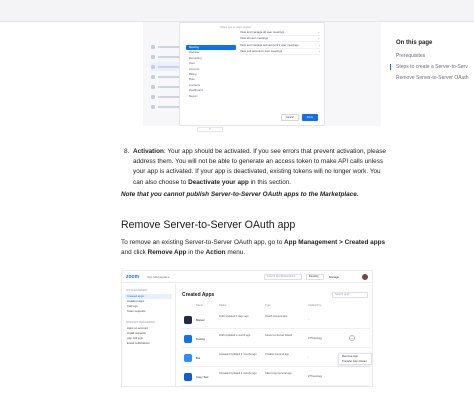  Describe the element at coordinates (148, 311) in the screenshot. I see `nav-item: Team requests` at that location.